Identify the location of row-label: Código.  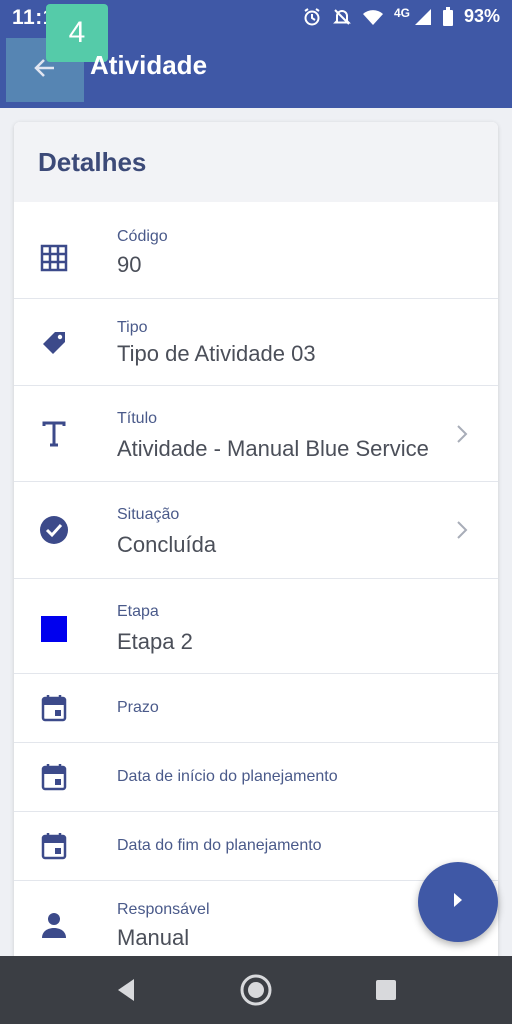
(142, 236).